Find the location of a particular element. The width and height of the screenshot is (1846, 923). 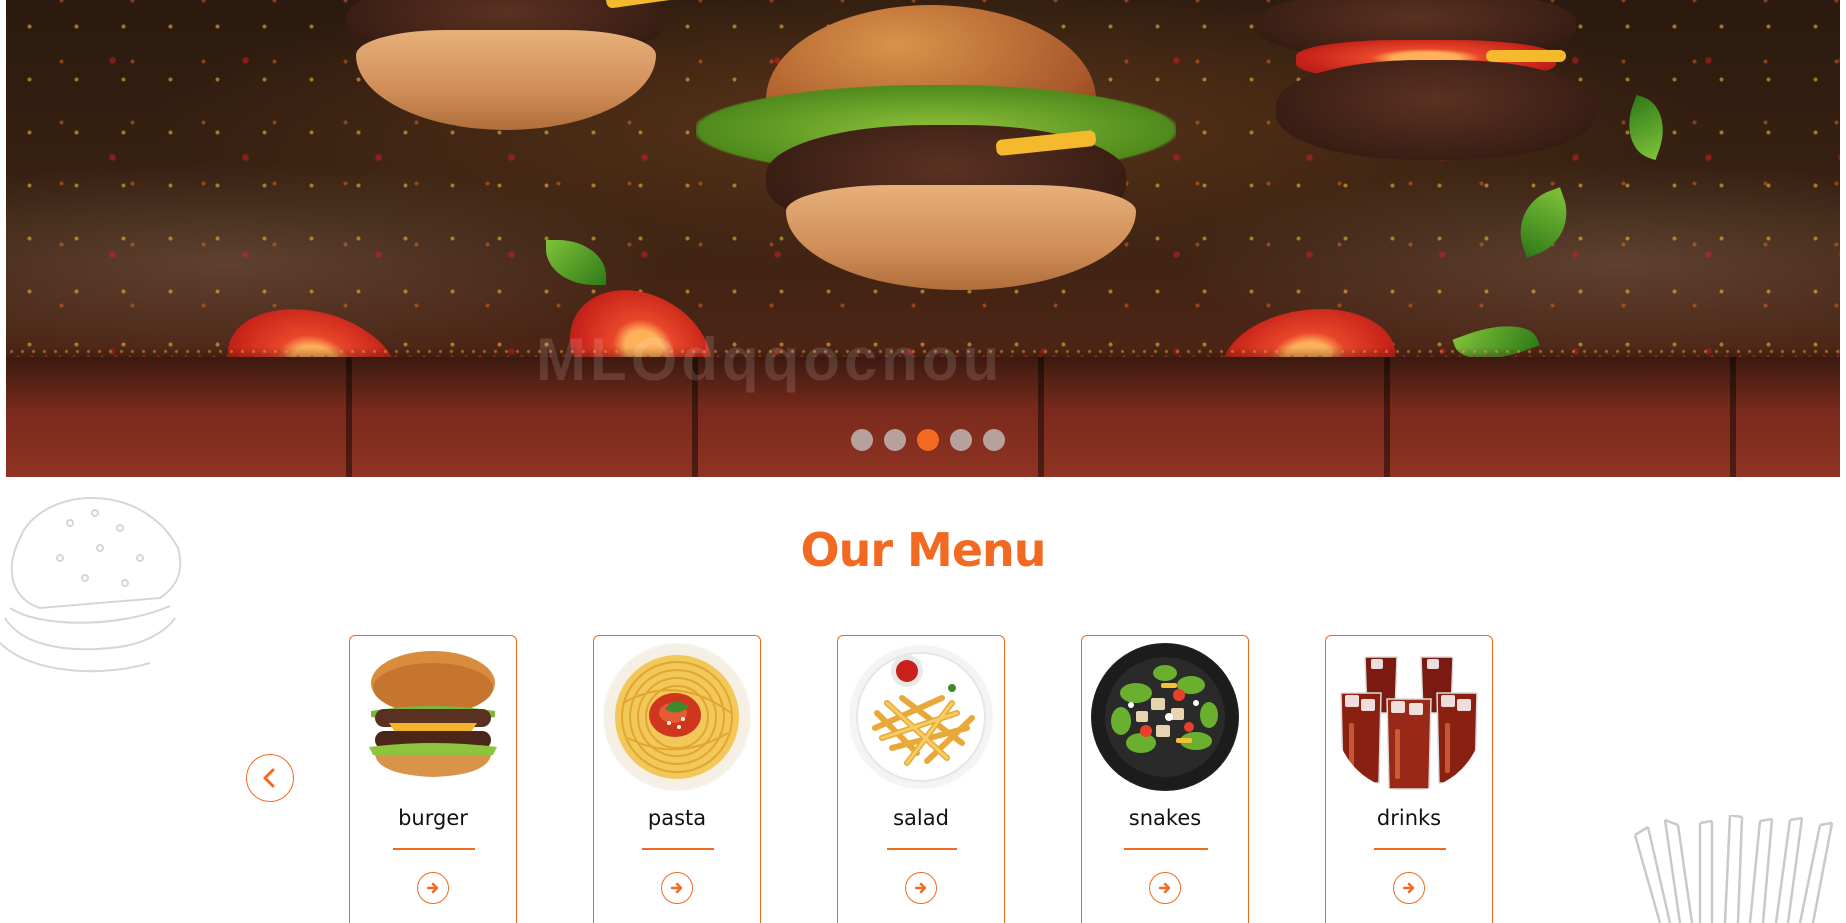

menu-card-drinks: drinks is located at coordinates (1409, 779).